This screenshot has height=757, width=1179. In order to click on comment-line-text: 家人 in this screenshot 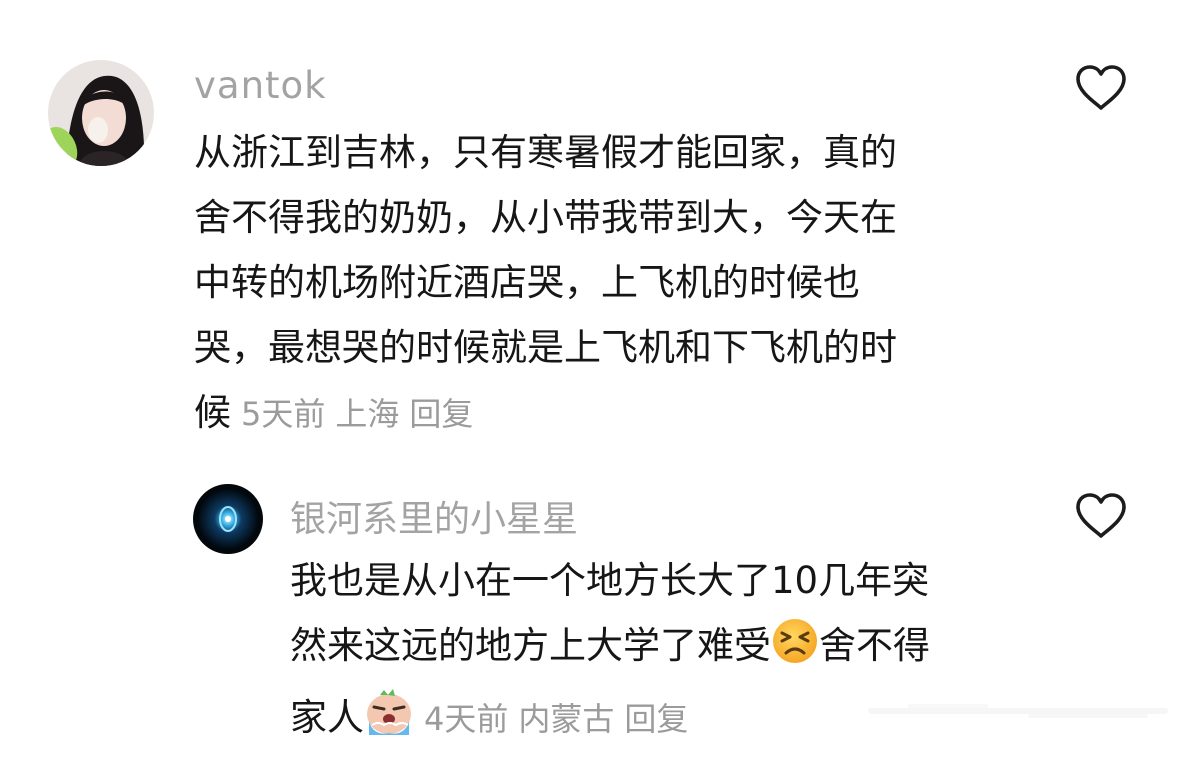, I will do `click(327, 717)`.